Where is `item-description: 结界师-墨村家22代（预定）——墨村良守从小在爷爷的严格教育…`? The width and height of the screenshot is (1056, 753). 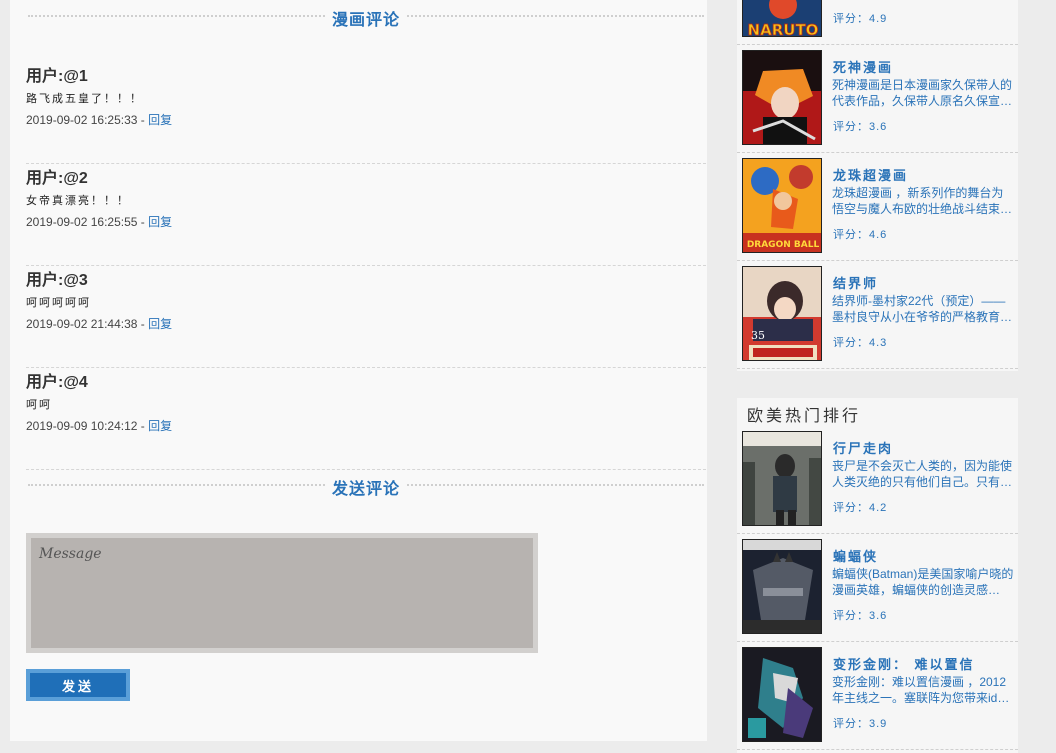
item-description: 结界师-墨村家22代（预定）——墨村良守从小在爷爷的严格教育… is located at coordinates (923, 309).